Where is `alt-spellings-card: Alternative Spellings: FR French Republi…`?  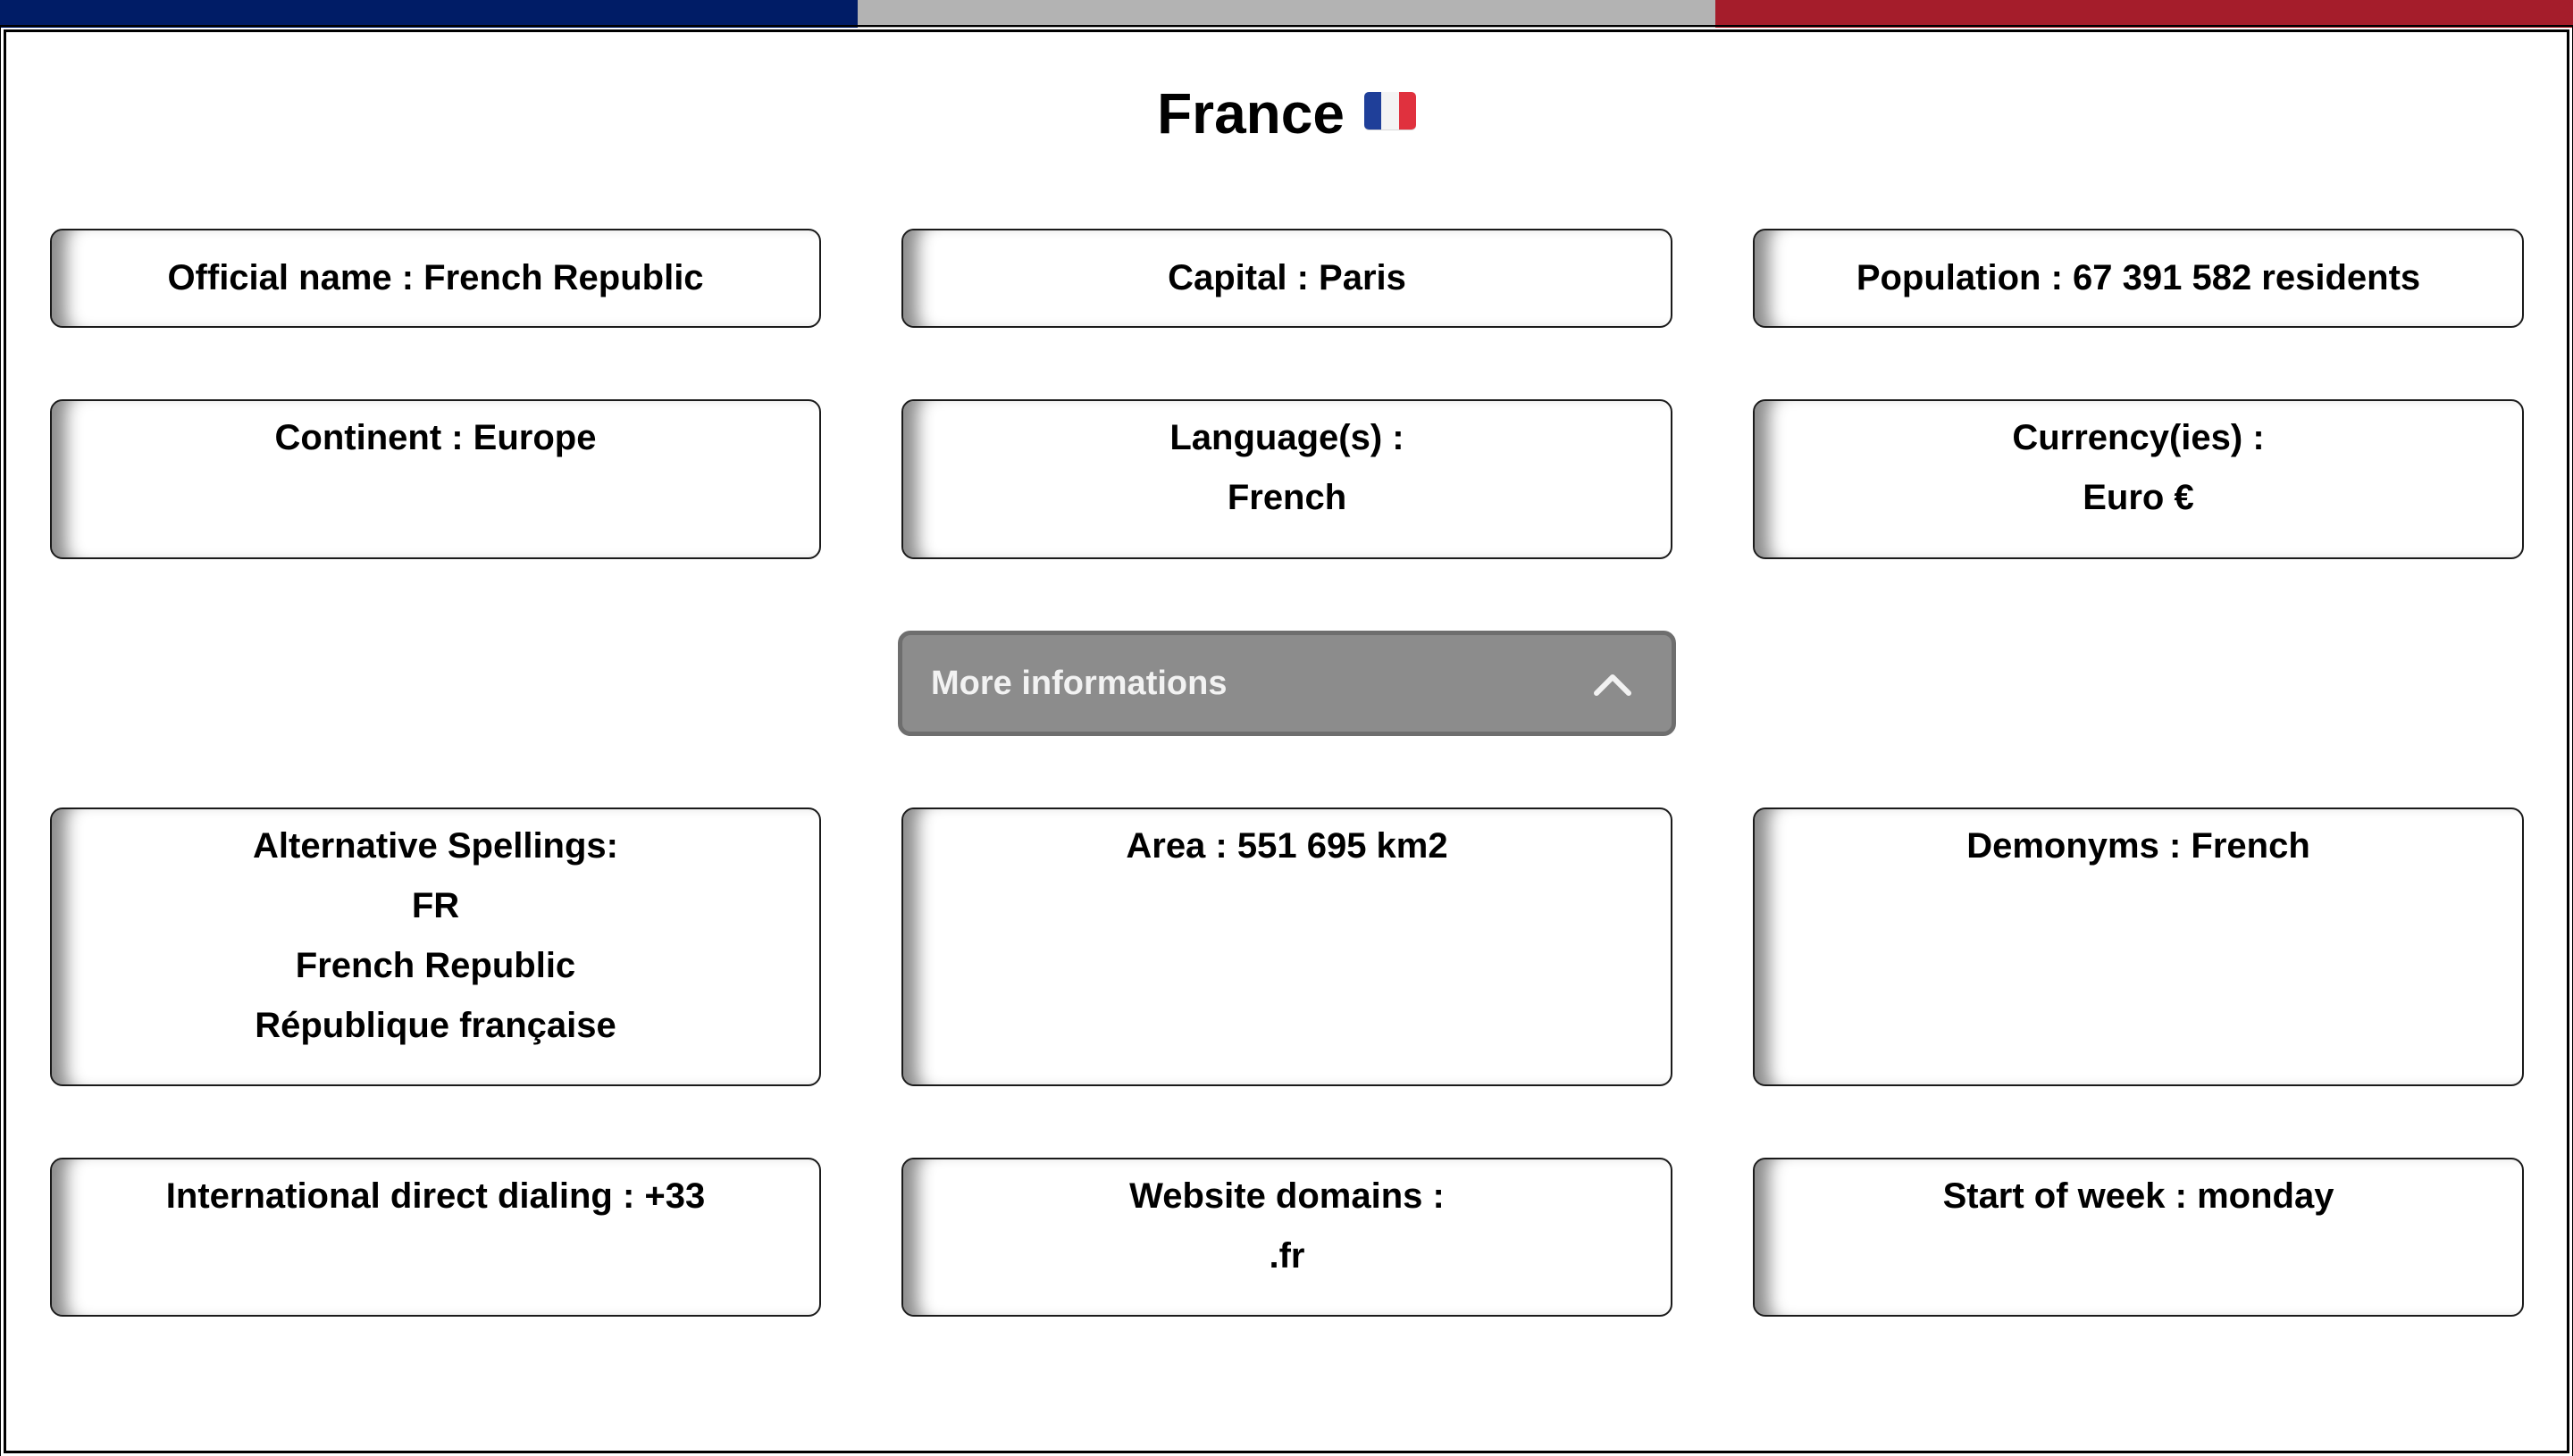
alt-spellings-card: Alternative Spellings: FR French Republi… is located at coordinates (435, 946).